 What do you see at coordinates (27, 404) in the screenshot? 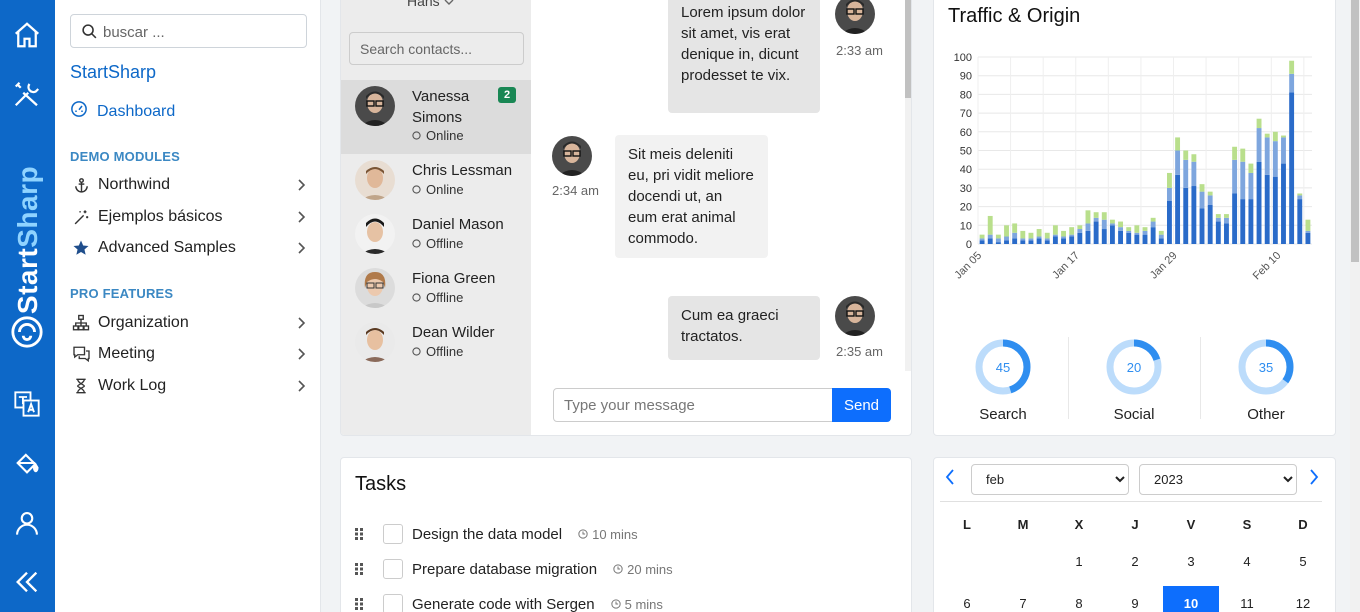
I see `translate-icon` at bounding box center [27, 404].